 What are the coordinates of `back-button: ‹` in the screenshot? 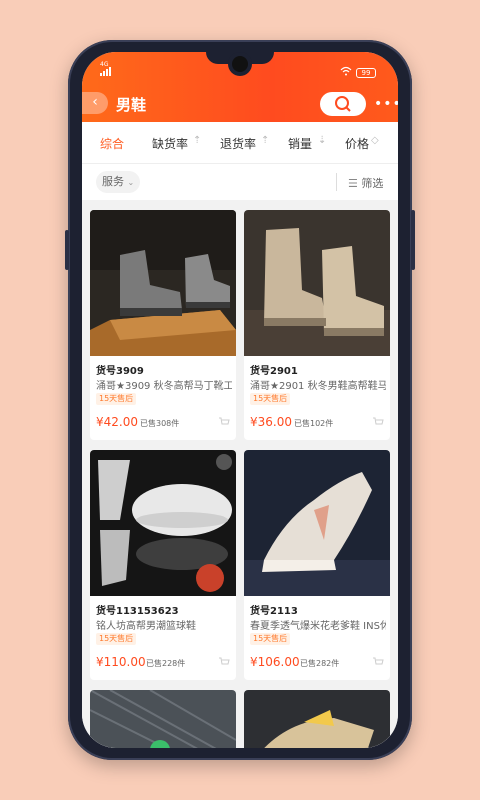 It's located at (95, 103).